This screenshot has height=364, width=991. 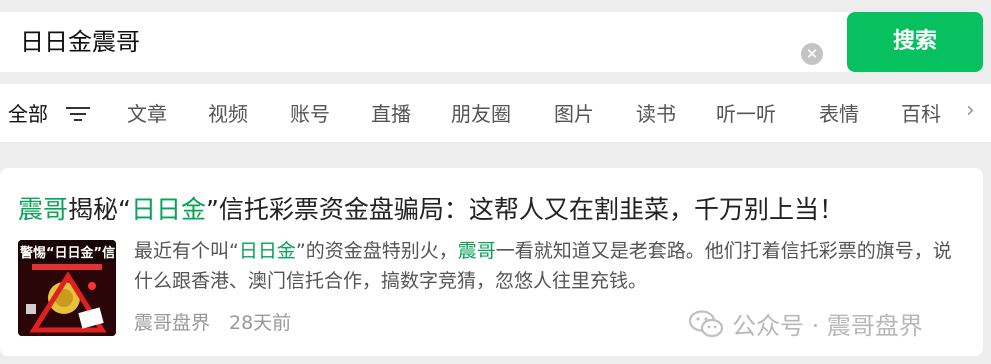 What do you see at coordinates (260, 323) in the screenshot?
I see `result-time: 28天前` at bounding box center [260, 323].